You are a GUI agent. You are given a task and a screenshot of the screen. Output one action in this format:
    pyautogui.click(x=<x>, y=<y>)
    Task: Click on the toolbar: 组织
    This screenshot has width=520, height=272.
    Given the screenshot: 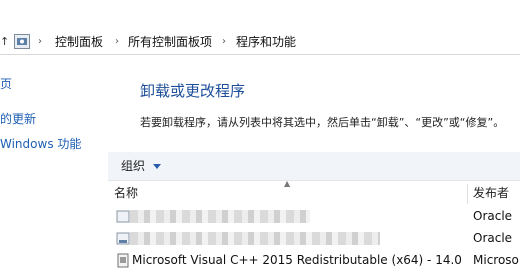 What is the action you would take?
    pyautogui.click(x=314, y=166)
    